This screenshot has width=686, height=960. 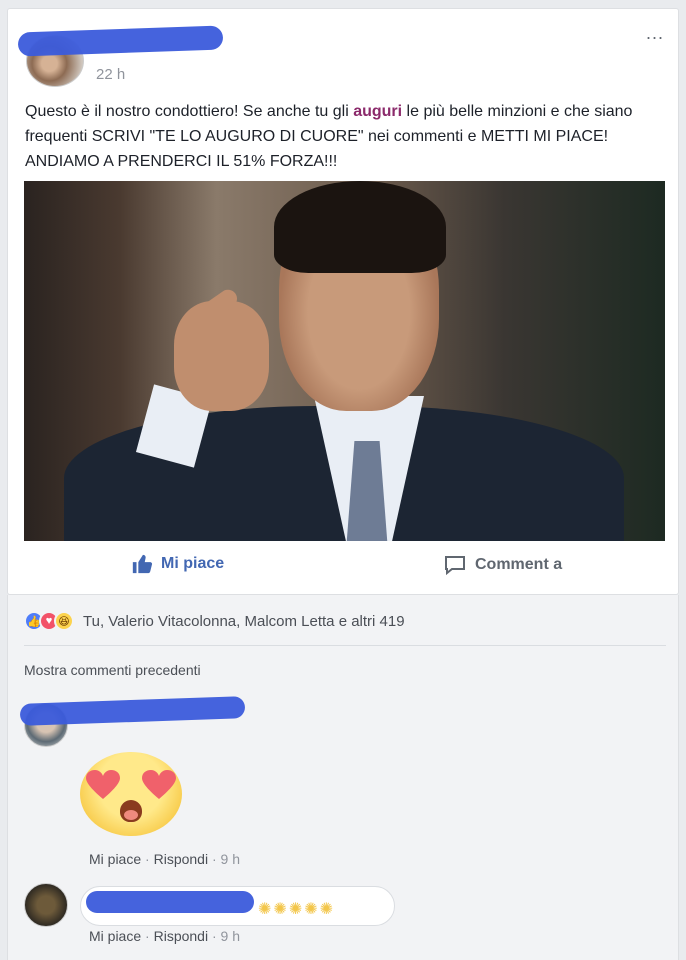 What do you see at coordinates (377, 111) in the screenshot?
I see `post-text-highlight: auguri` at bounding box center [377, 111].